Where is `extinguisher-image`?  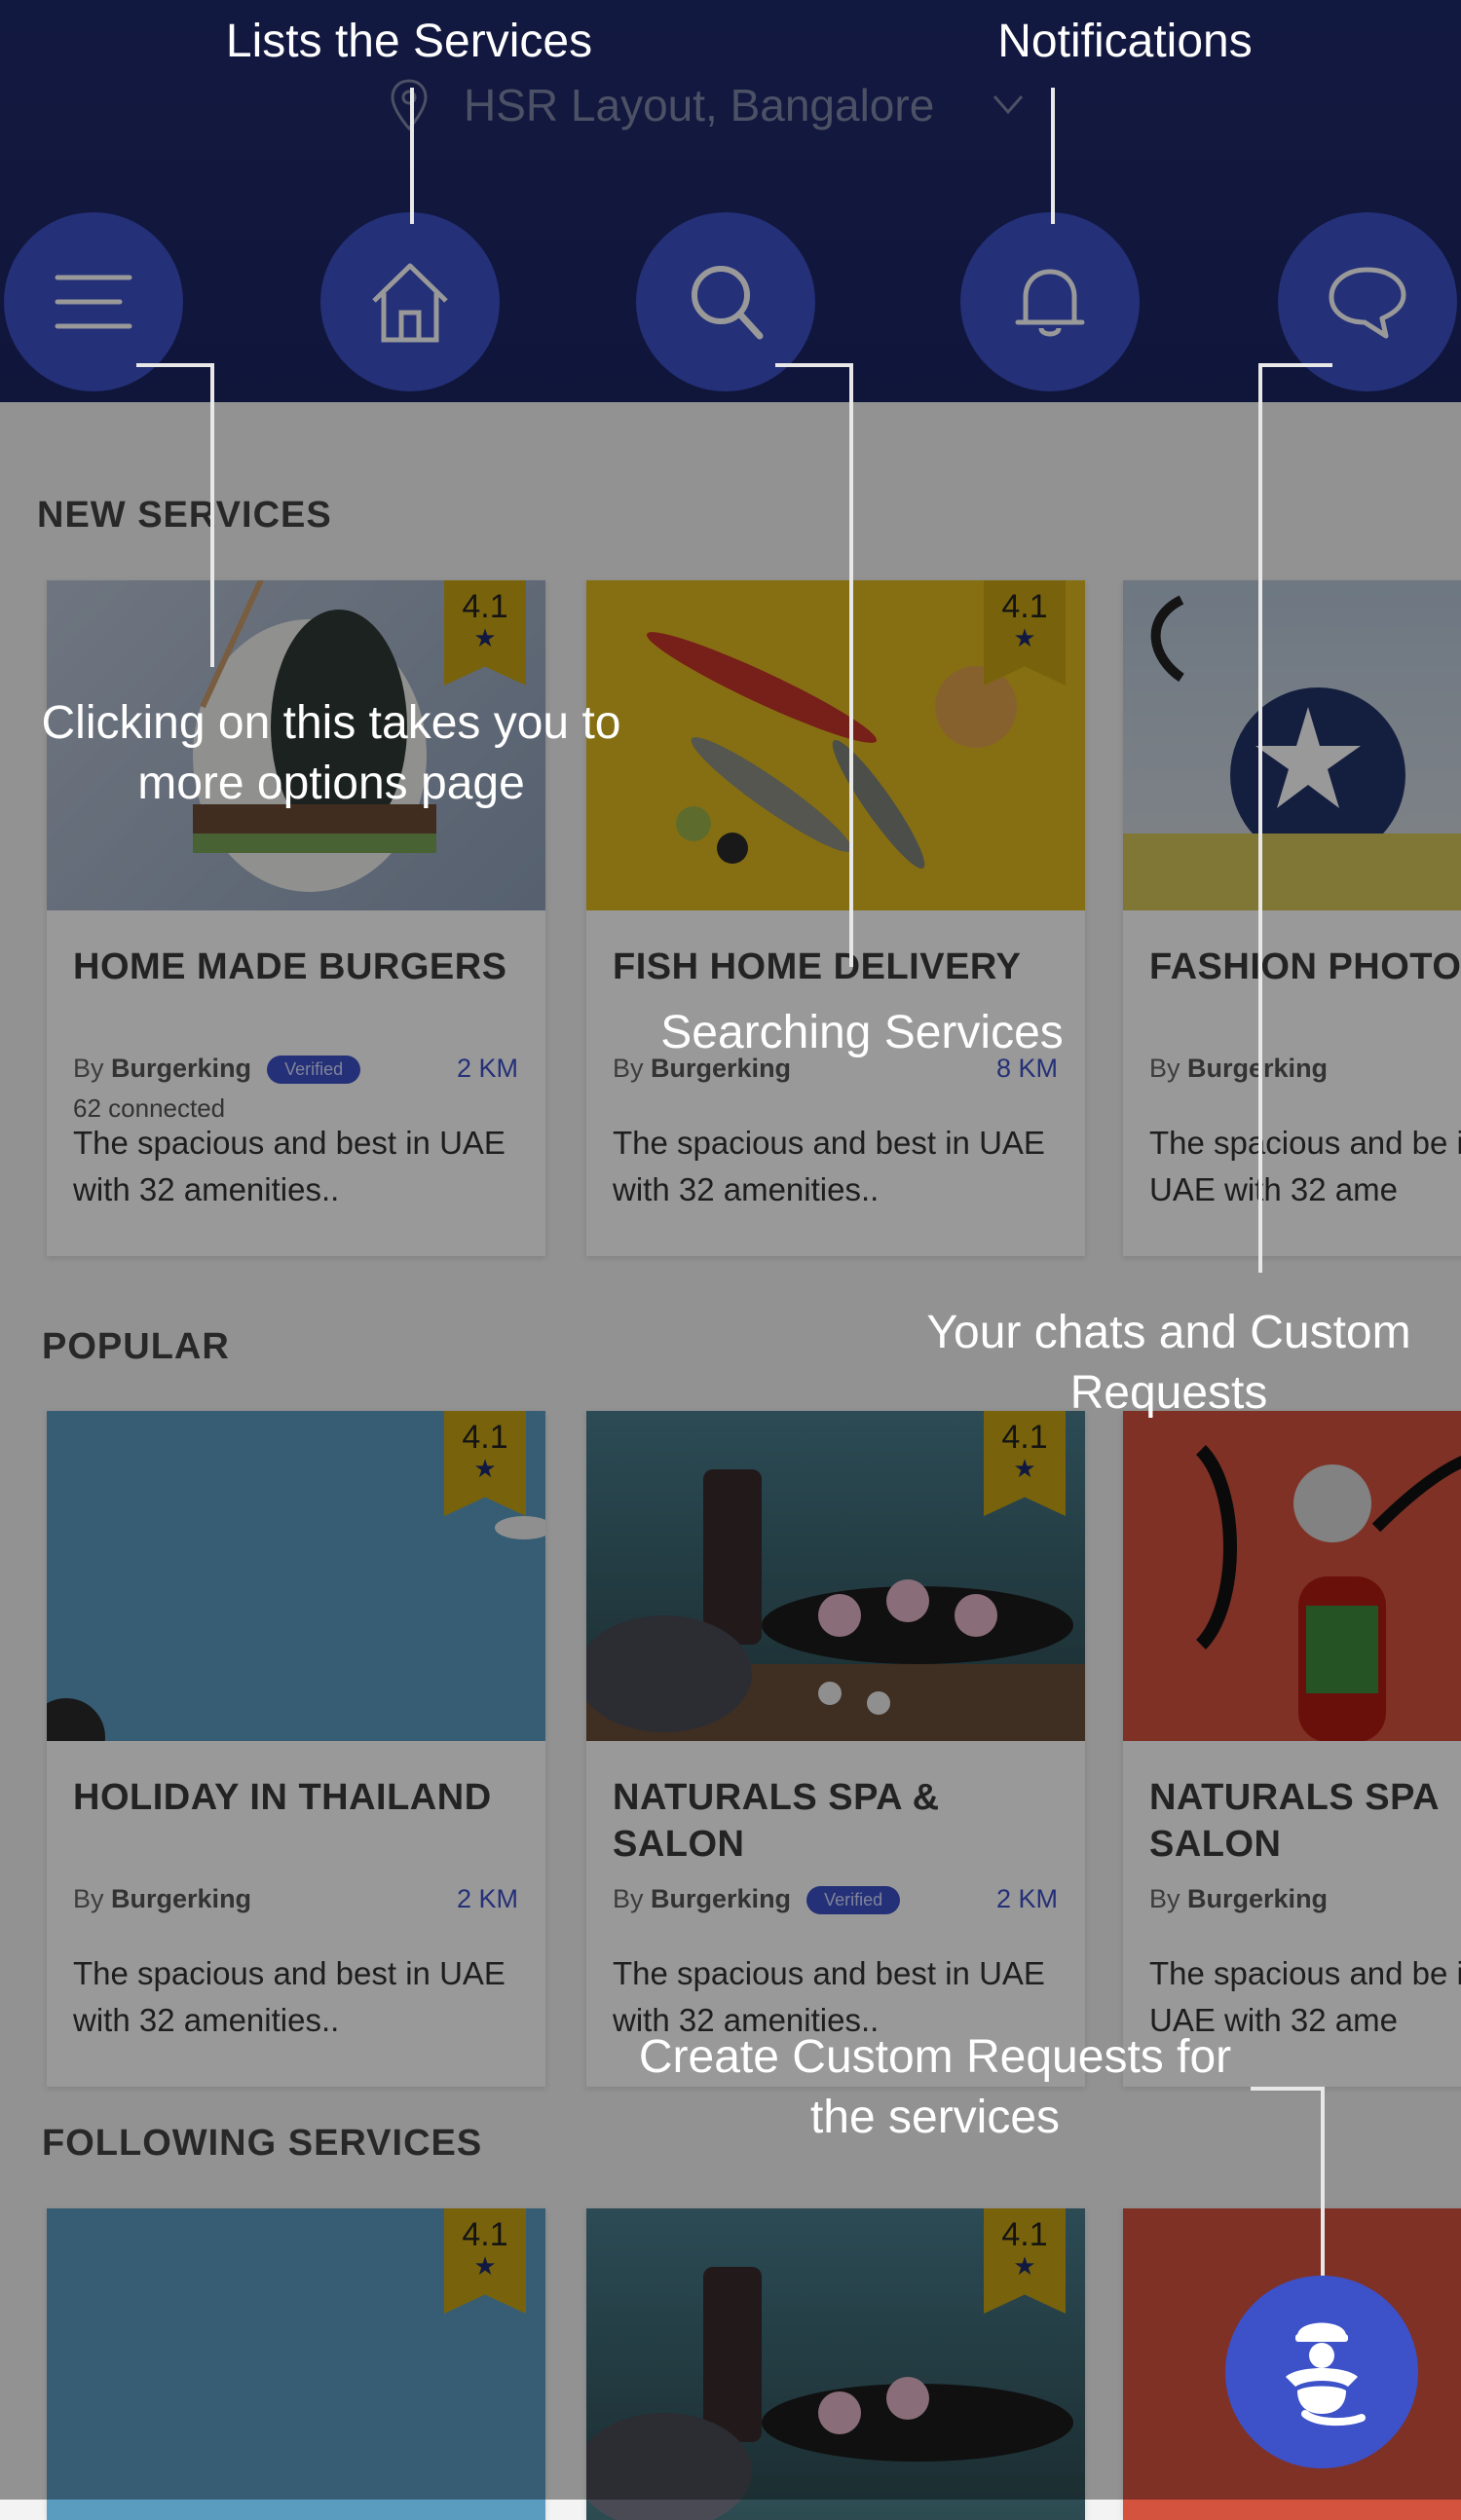 extinguisher-image is located at coordinates (1328, 1593).